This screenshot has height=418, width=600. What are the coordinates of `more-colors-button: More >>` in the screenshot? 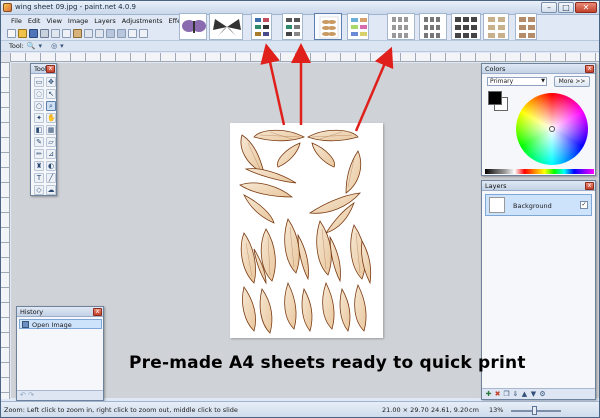 It's located at (572, 81).